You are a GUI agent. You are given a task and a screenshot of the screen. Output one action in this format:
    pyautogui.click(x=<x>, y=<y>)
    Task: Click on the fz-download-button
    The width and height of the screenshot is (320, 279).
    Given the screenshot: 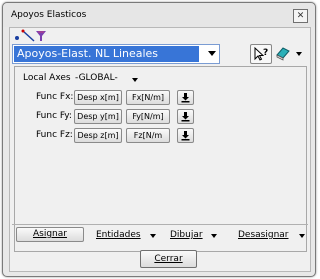 What is the action you would take?
    pyautogui.click(x=185, y=135)
    